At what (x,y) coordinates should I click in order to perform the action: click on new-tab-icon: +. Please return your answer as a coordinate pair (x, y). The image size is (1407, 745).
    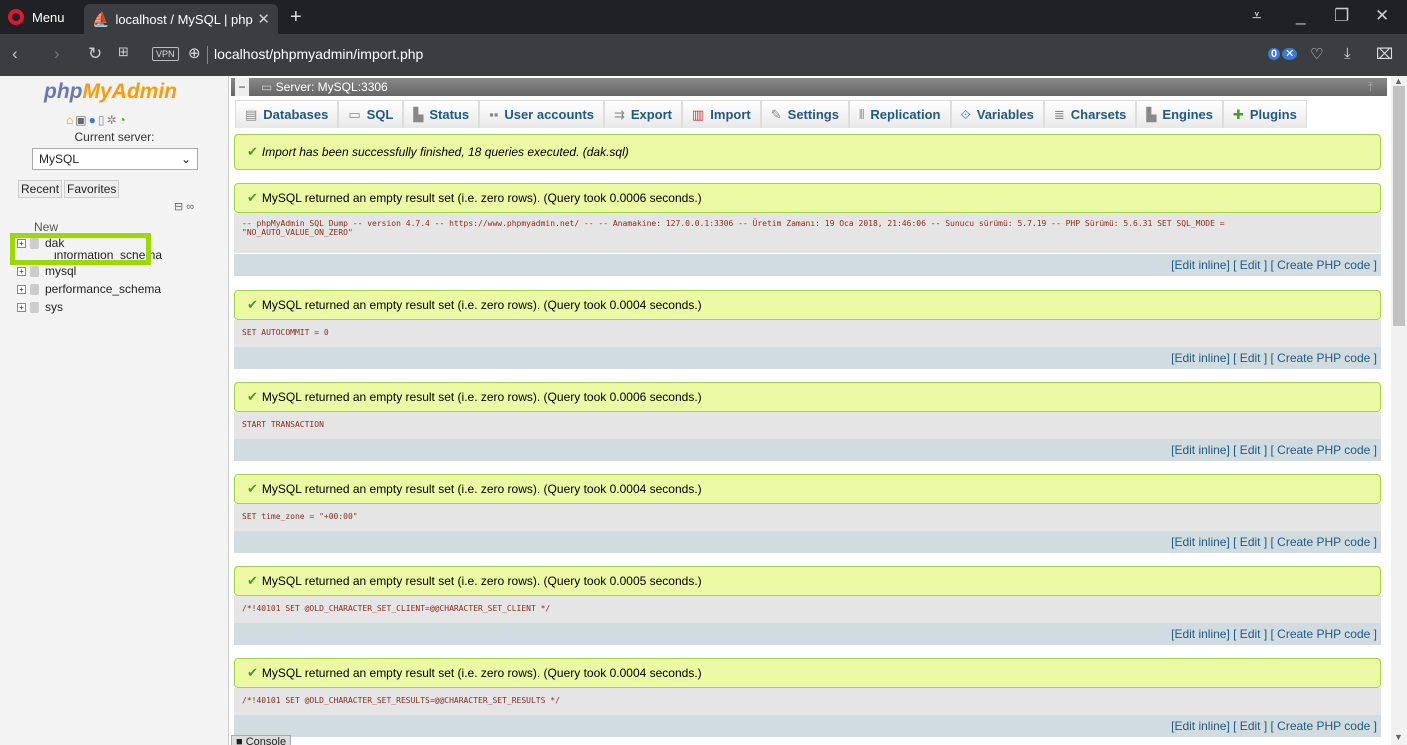
    Looking at the image, I should click on (296, 17).